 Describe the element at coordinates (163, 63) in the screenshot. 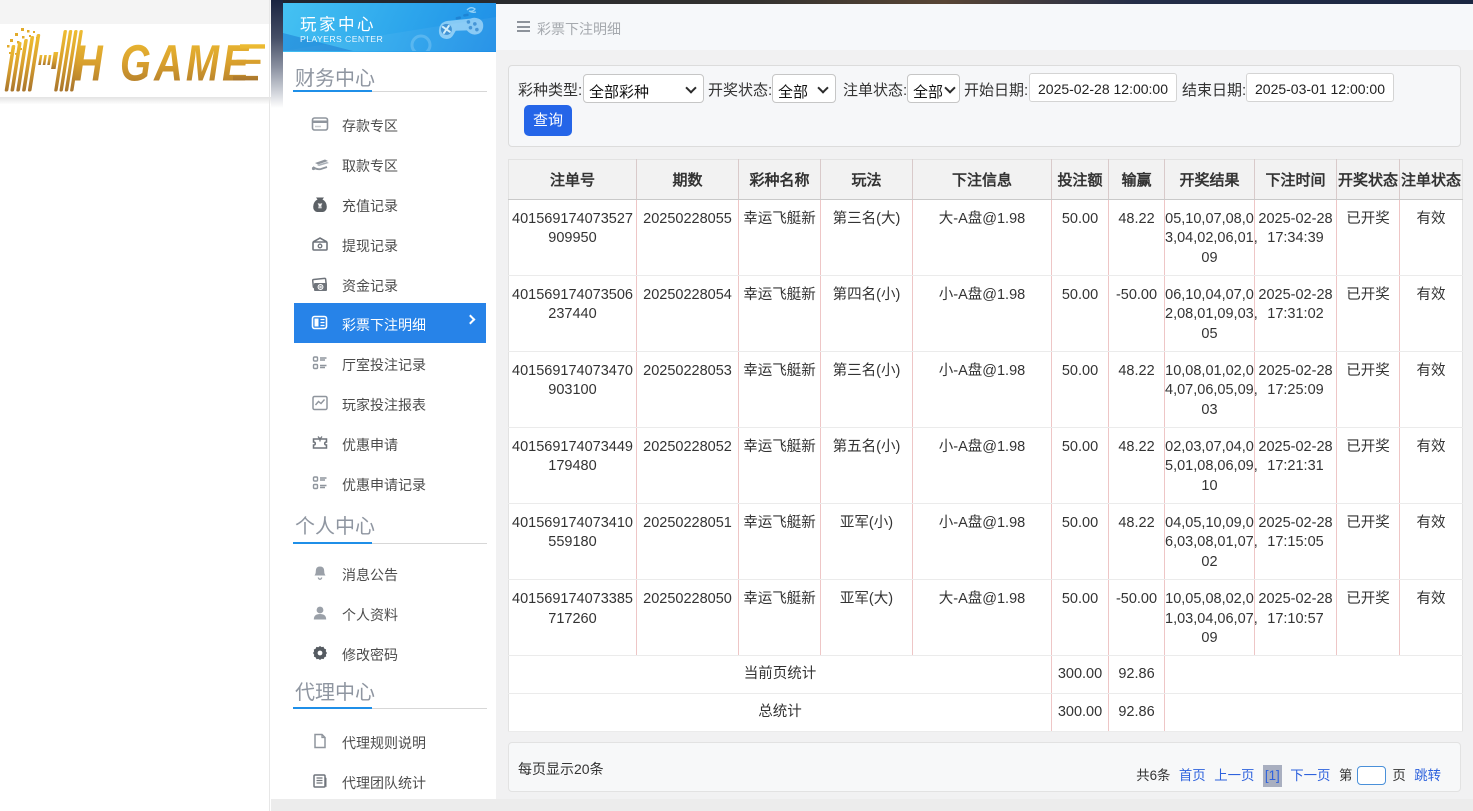

I see `svg-text: H GAME` at that location.